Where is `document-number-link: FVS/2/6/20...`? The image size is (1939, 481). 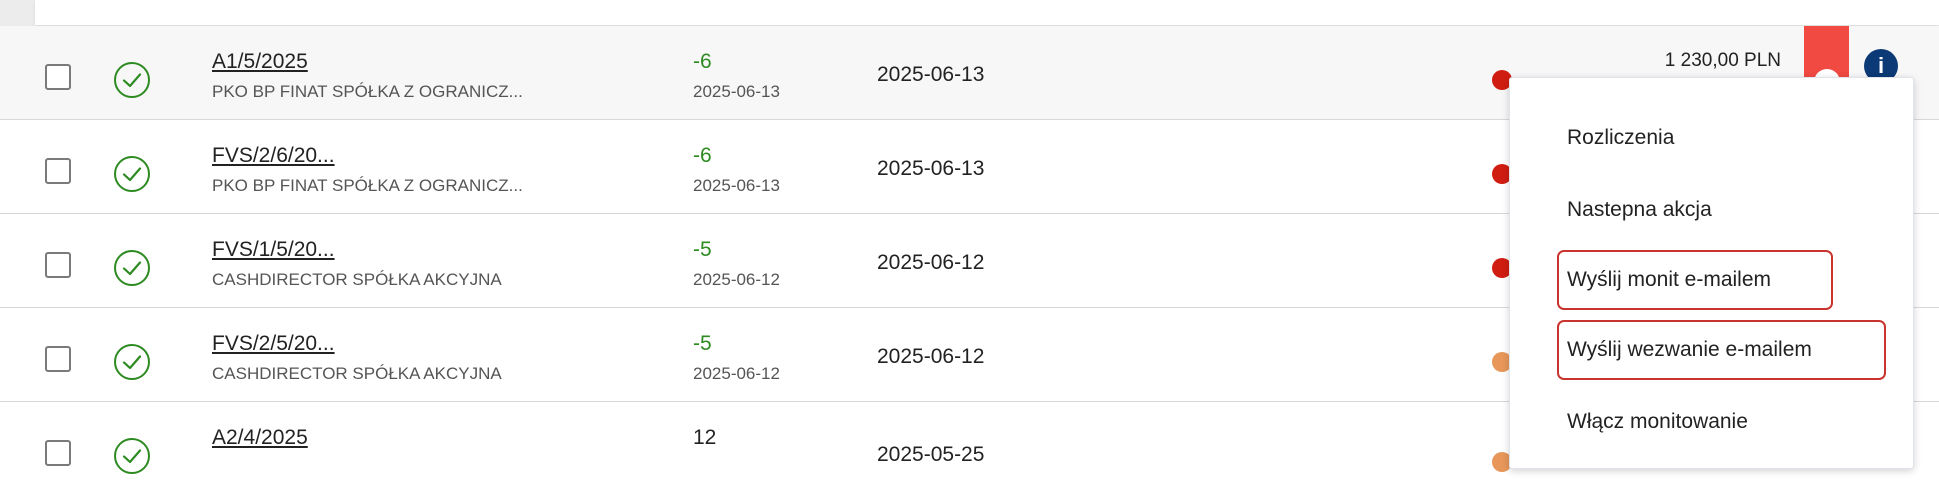 document-number-link: FVS/2/6/20... is located at coordinates (273, 156).